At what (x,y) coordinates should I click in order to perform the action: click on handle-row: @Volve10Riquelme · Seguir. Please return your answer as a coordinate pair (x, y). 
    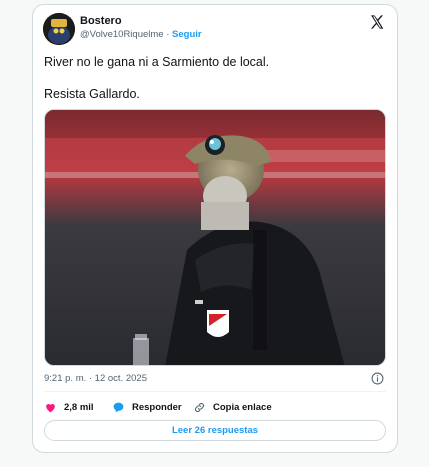
    Looking at the image, I should click on (141, 35).